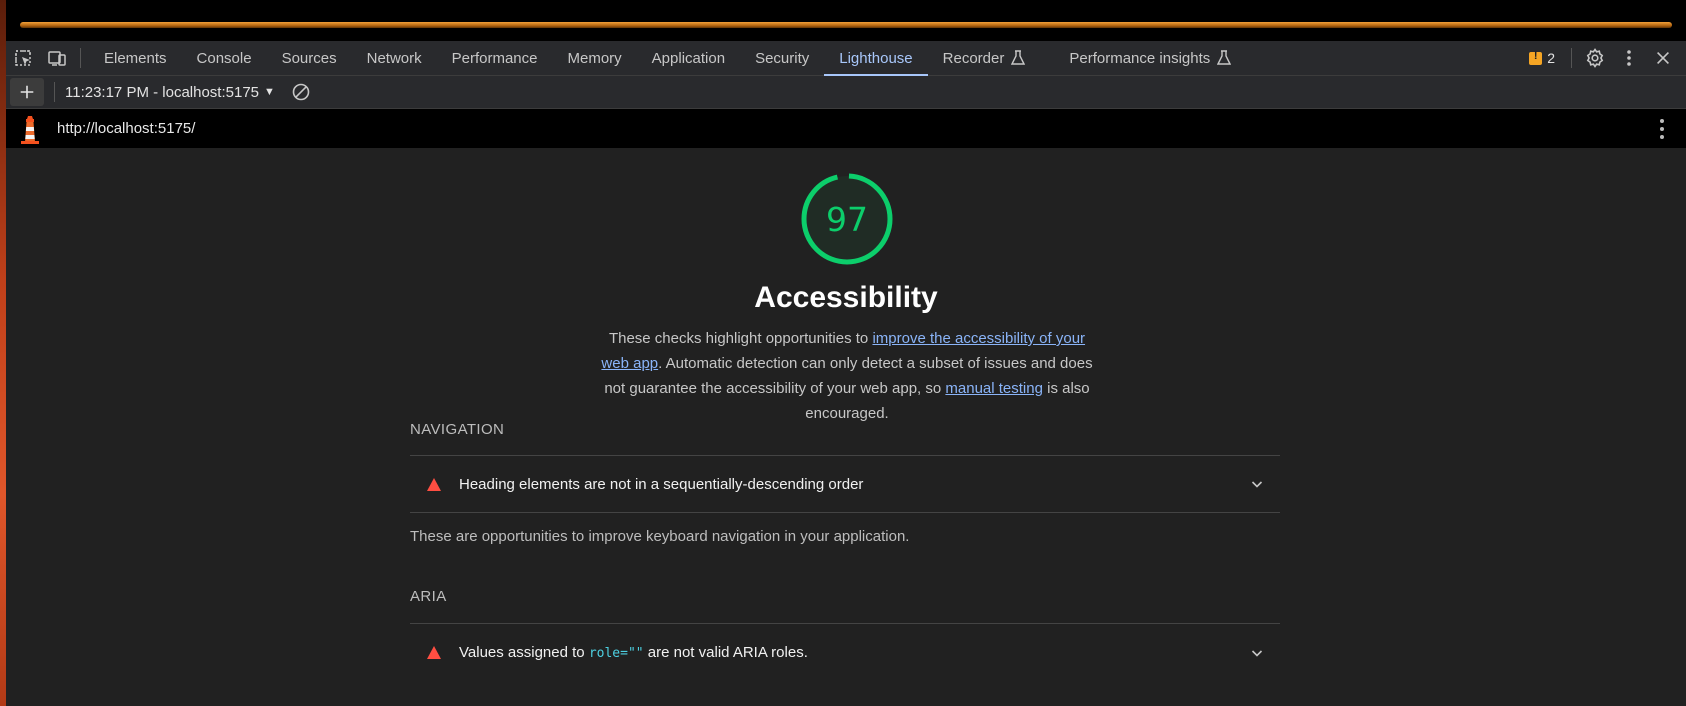 This screenshot has width=1686, height=706. I want to click on report-url: http://localhost:5175/, so click(126, 128).